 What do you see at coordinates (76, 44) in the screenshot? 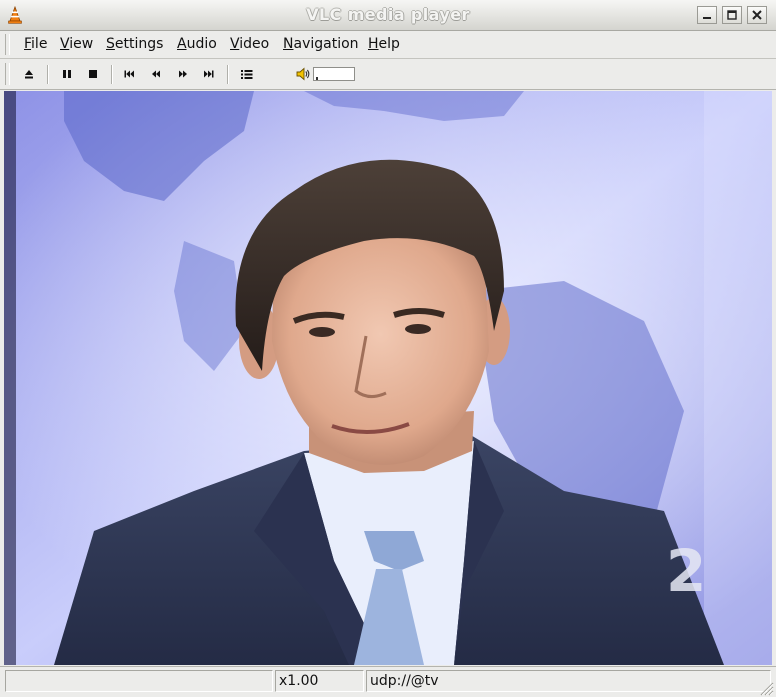
I see `menu-view: View` at bounding box center [76, 44].